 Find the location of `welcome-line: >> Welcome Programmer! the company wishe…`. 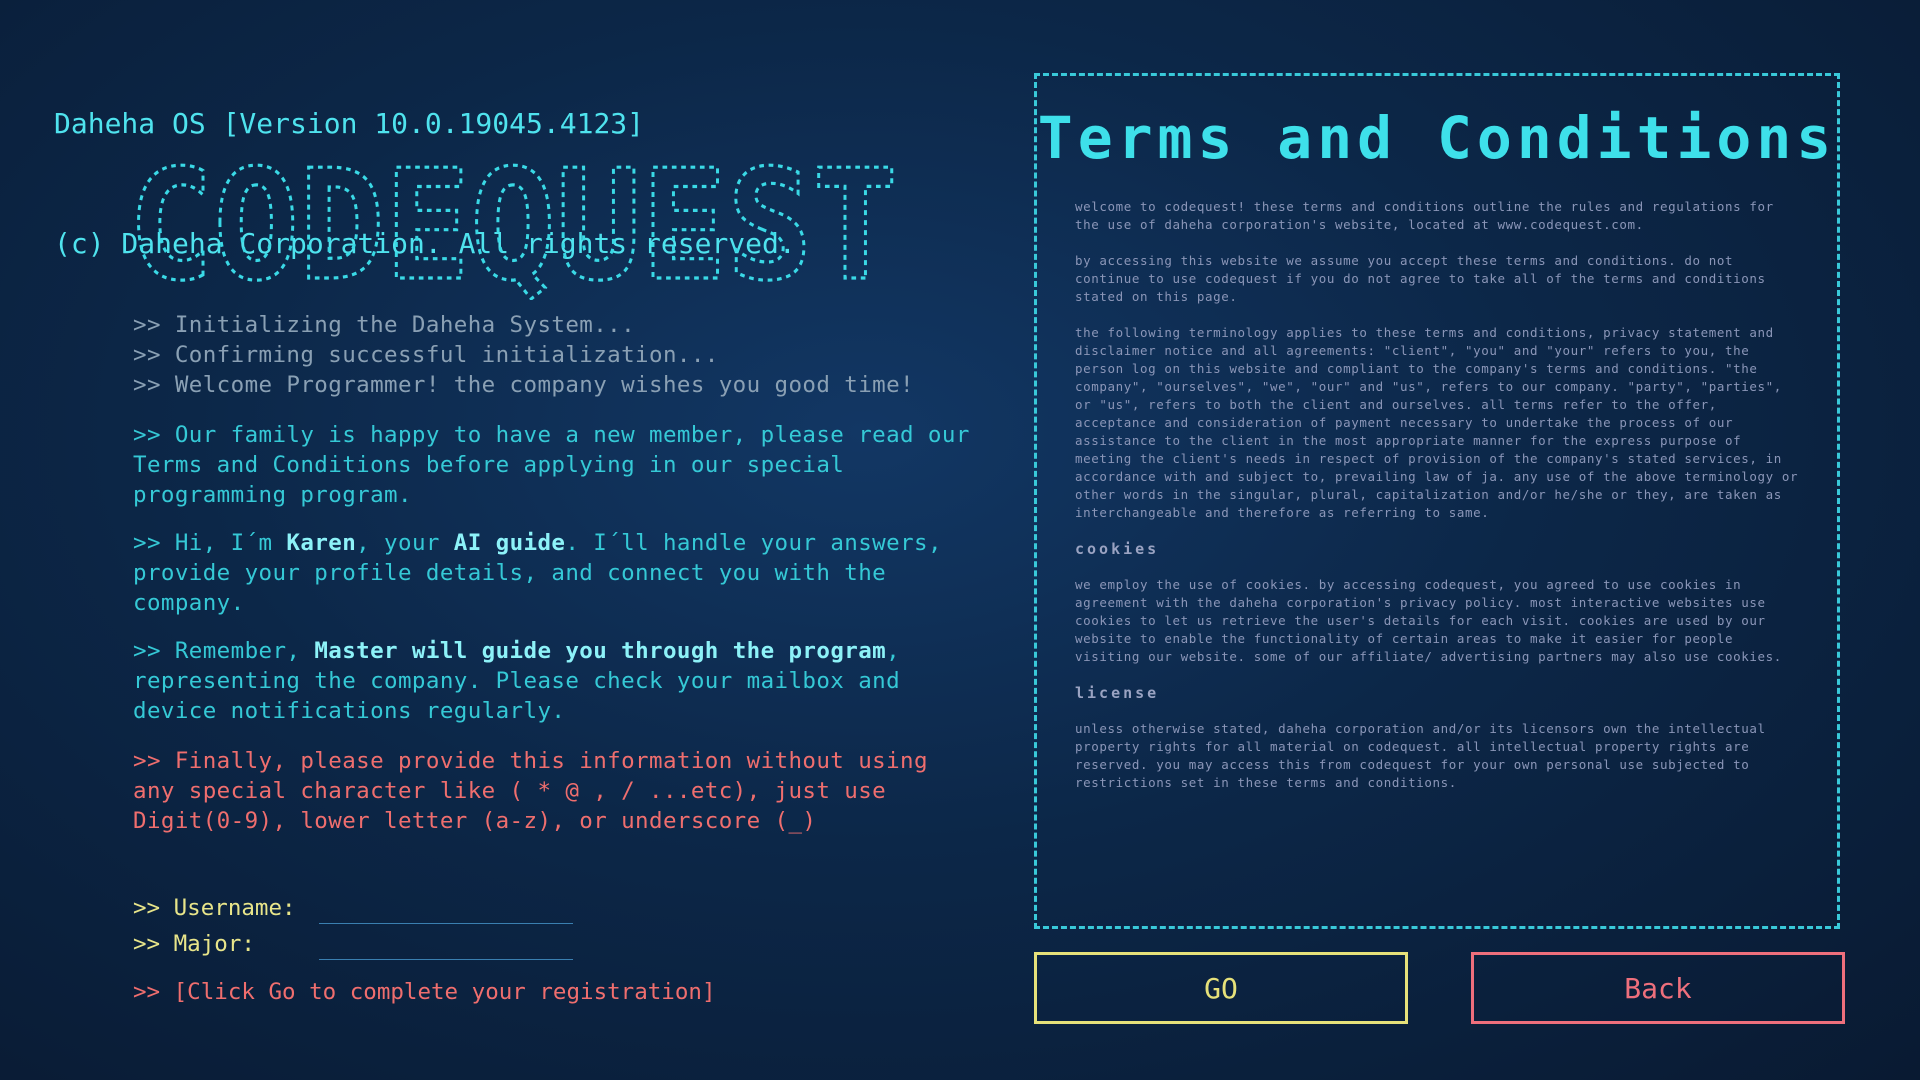

welcome-line: >> Welcome Programmer! the company wishe… is located at coordinates (523, 385).